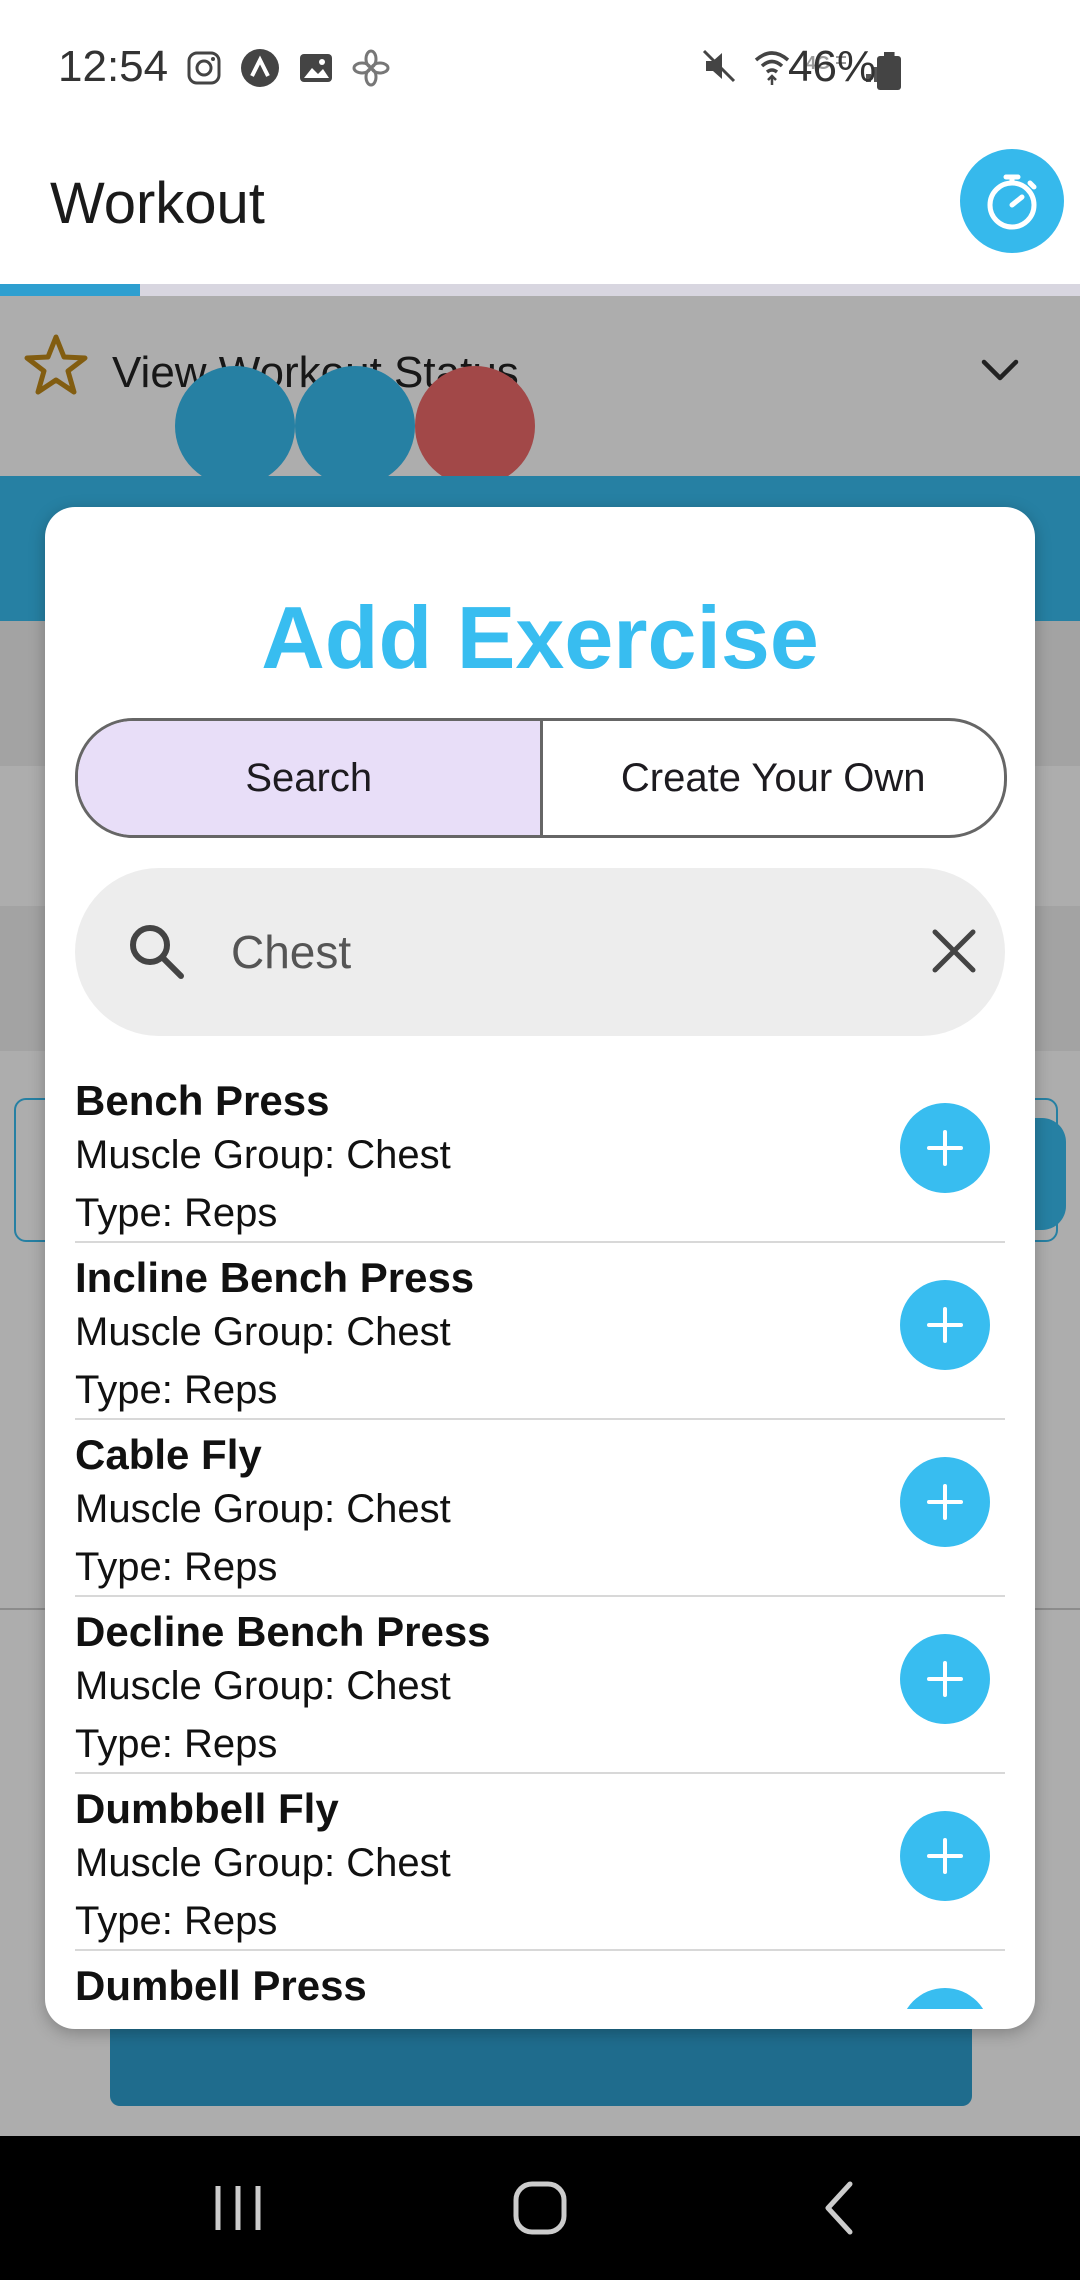 Image resolution: width=1080 pixels, height=2280 pixels. I want to click on search-bar, so click(540, 952).